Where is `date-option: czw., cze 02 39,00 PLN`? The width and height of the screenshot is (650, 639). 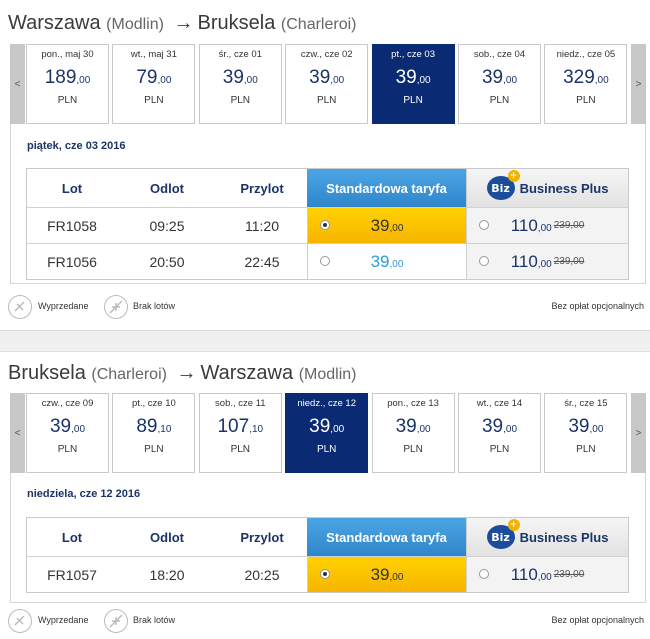 date-option: czw., cze 02 39,00 PLN is located at coordinates (327, 84).